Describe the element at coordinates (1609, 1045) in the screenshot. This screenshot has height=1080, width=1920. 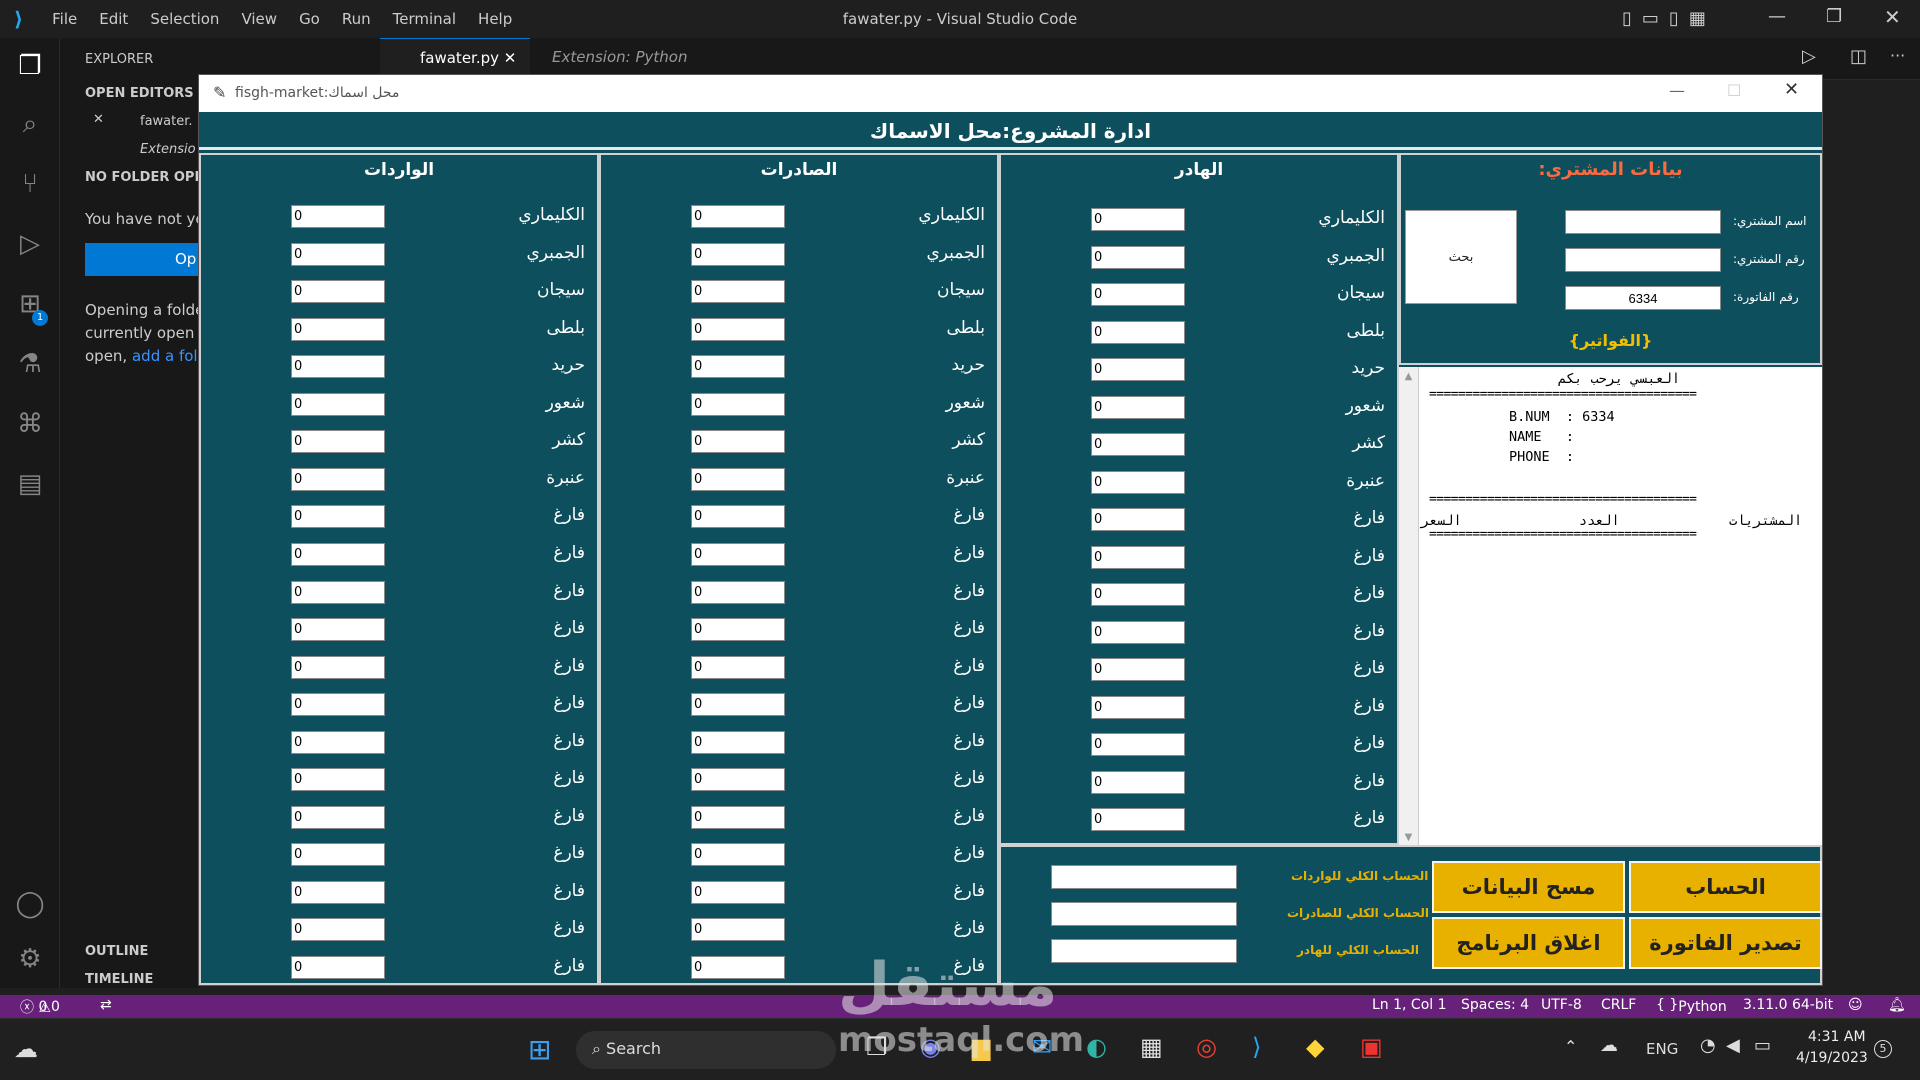
I see `onedrive-icon: ☁` at that location.